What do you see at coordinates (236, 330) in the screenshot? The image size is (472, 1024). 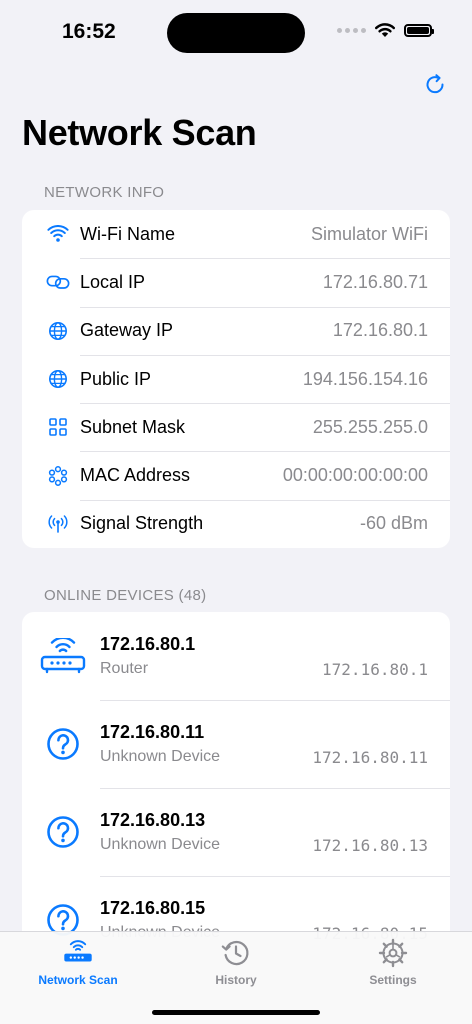 I see `info-row-gateway-ip: Gateway IP 172.16.80.1` at bounding box center [236, 330].